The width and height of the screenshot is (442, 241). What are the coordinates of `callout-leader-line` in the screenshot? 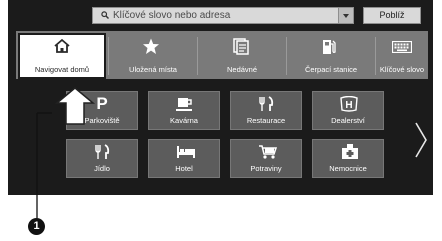 It's located at (66, 152).